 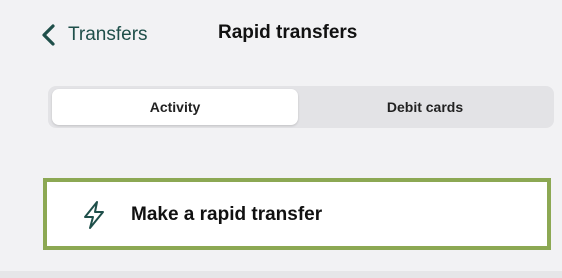 I want to click on back-button-label: Transfers, so click(x=108, y=34).